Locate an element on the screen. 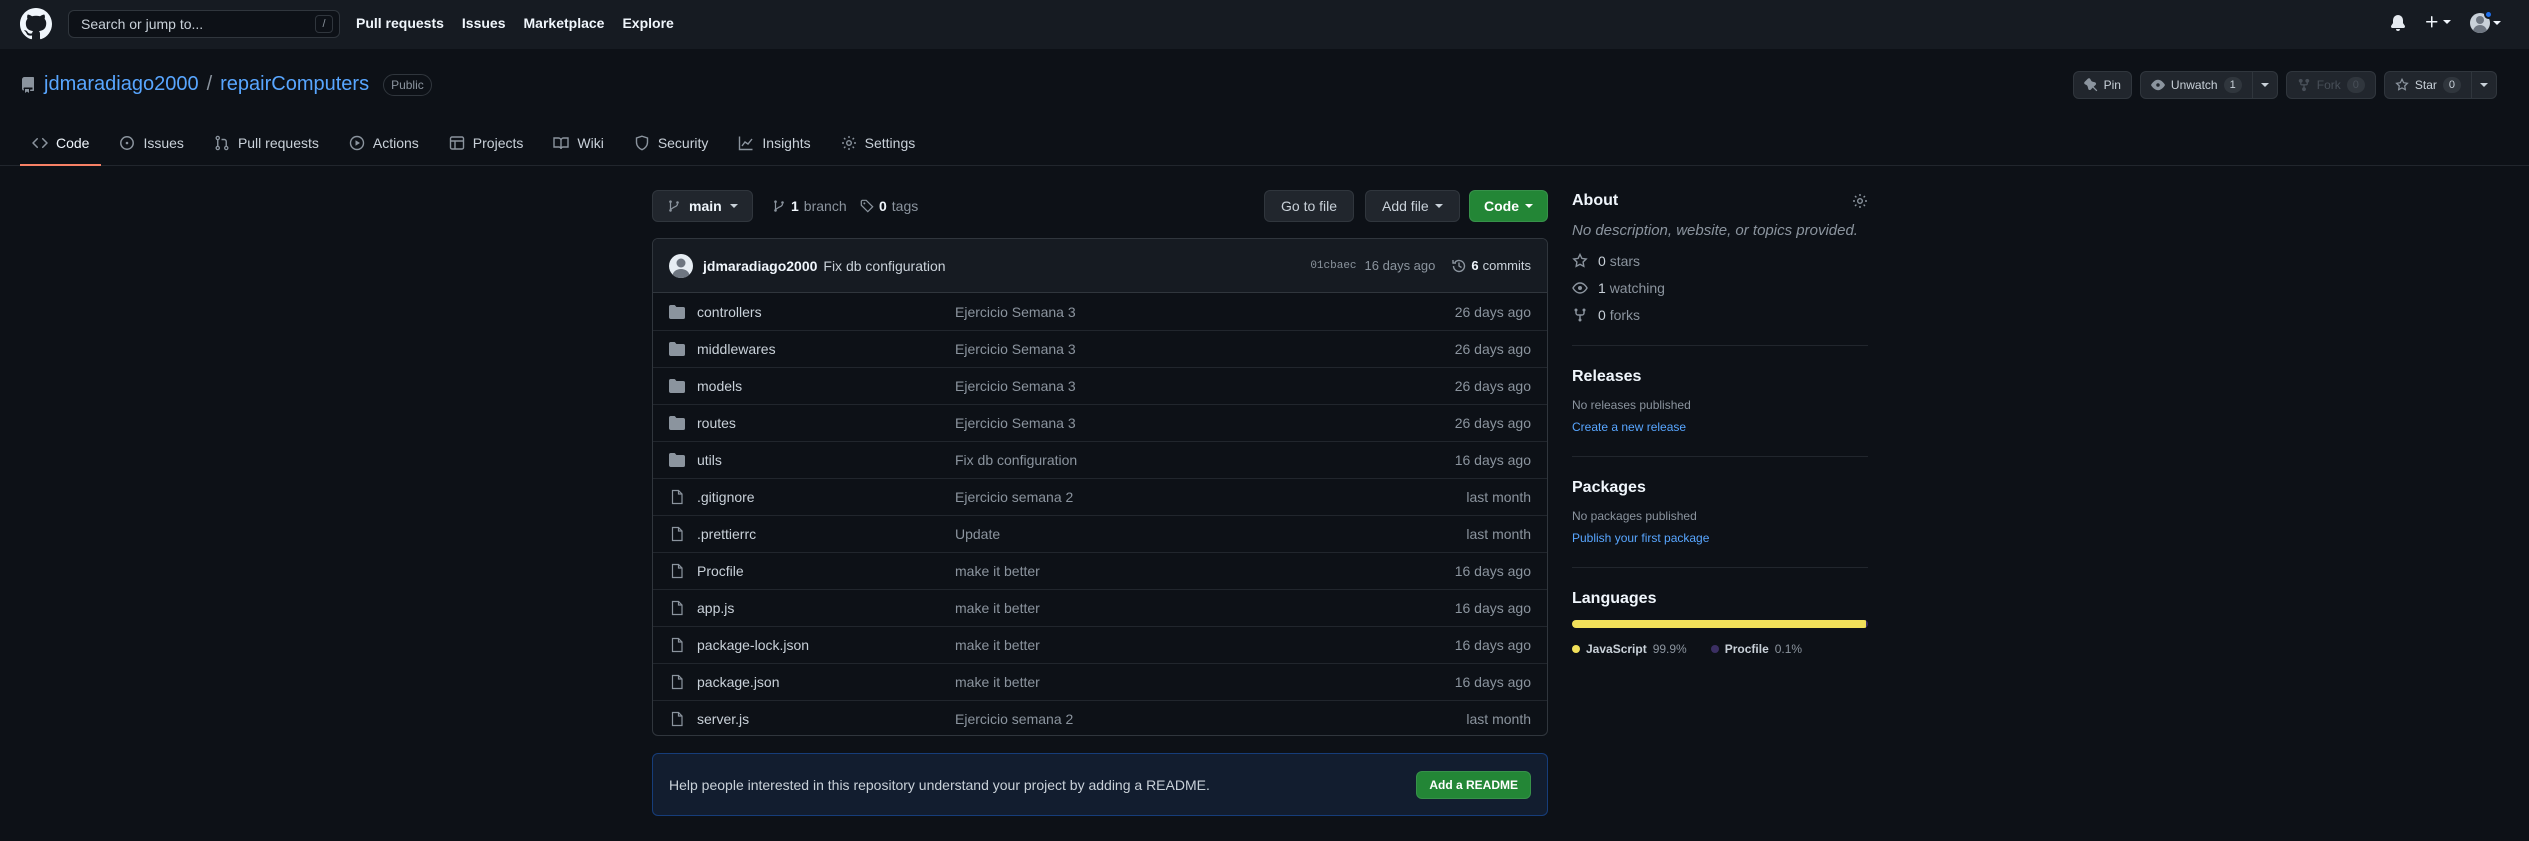 The height and width of the screenshot is (841, 2529). file-commit-message-link: Update is located at coordinates (977, 534).